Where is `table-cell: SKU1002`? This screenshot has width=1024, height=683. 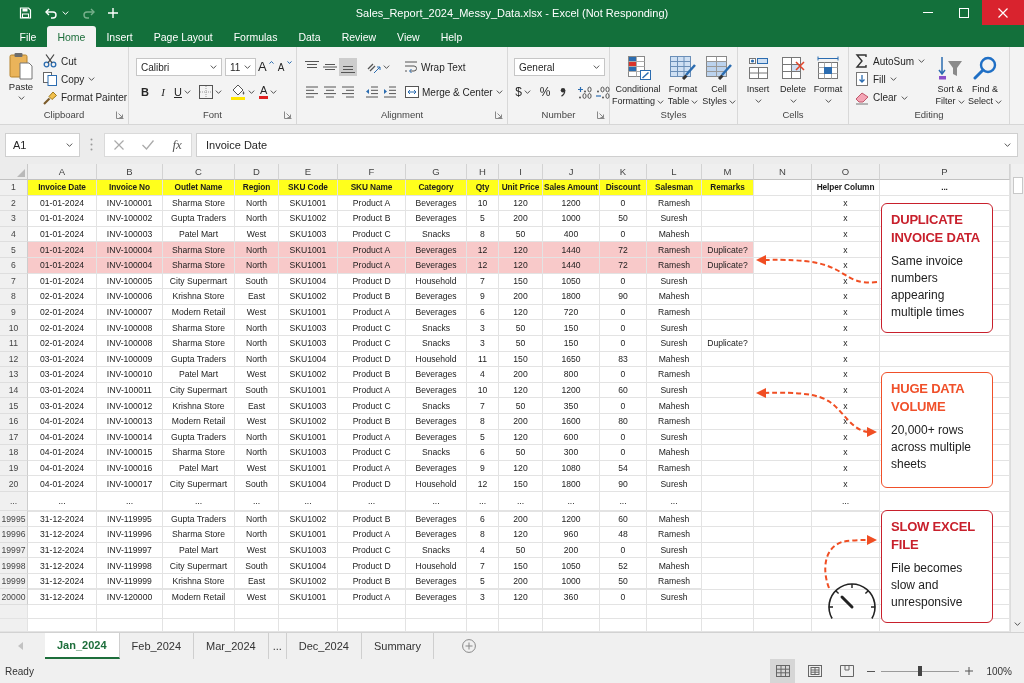
table-cell: SKU1002 is located at coordinates (308, 219).